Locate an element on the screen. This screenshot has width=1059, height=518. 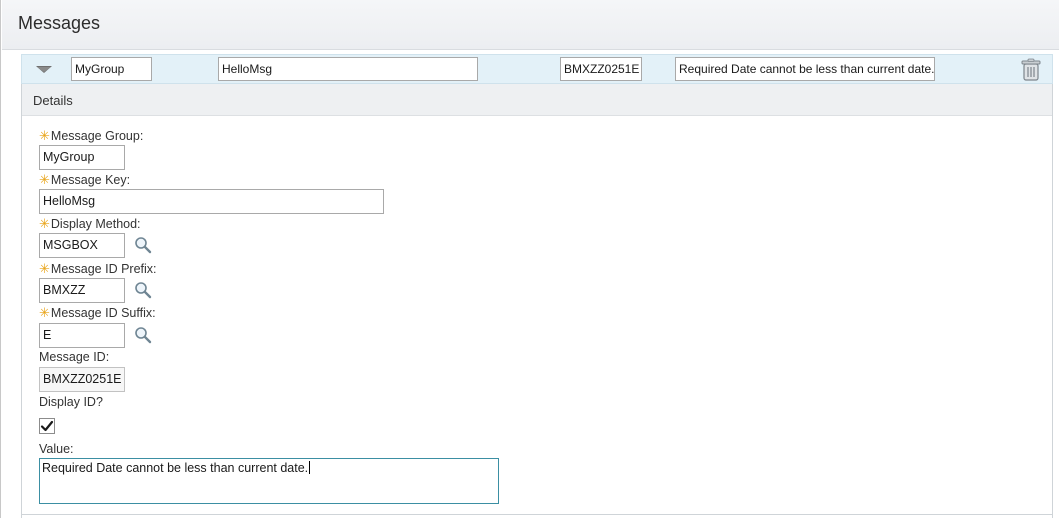
message-id-label: Message ID: is located at coordinates (74, 357).